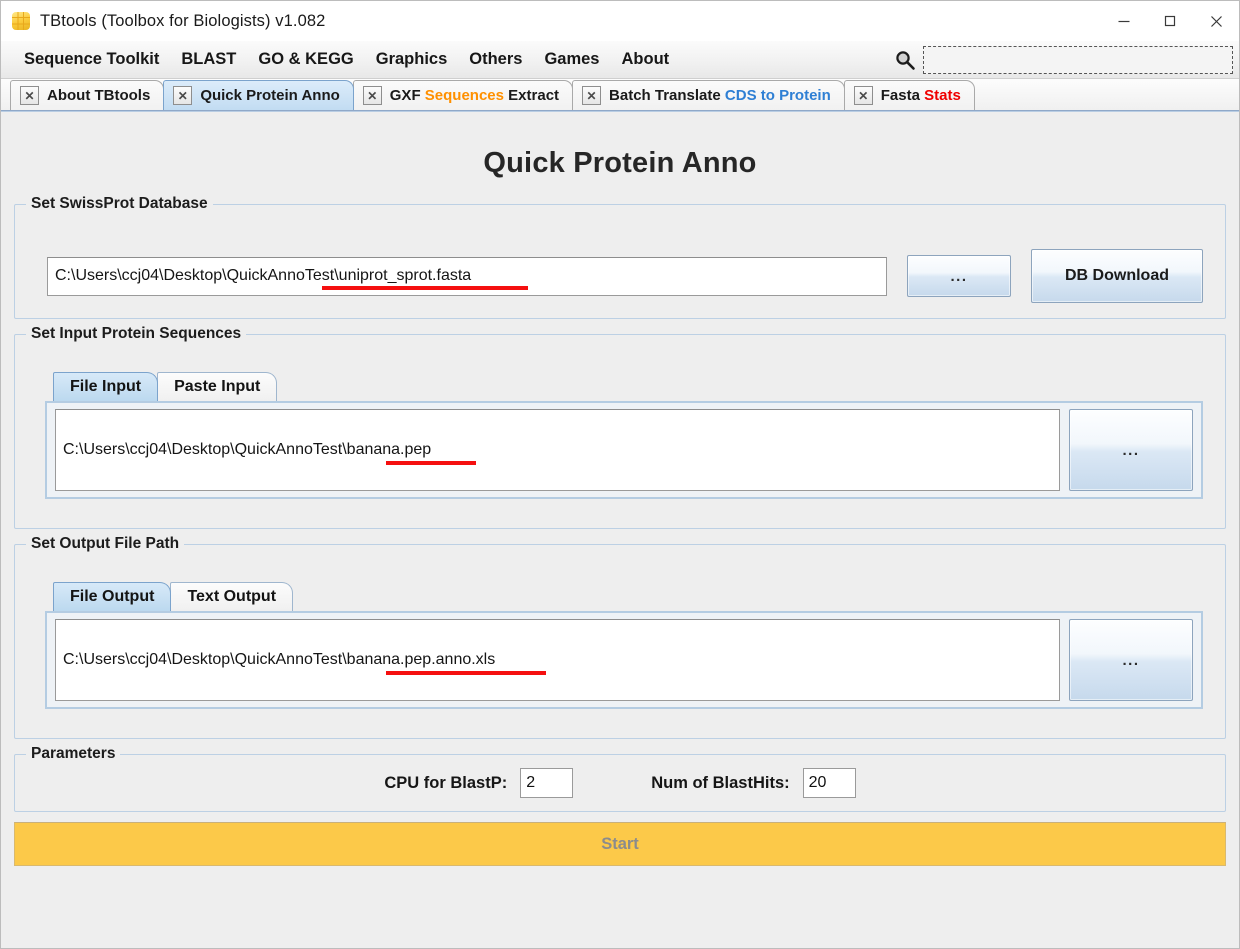 This screenshot has width=1240, height=949. Describe the element at coordinates (495, 59) in the screenshot. I see `menu-item-others: Others` at that location.